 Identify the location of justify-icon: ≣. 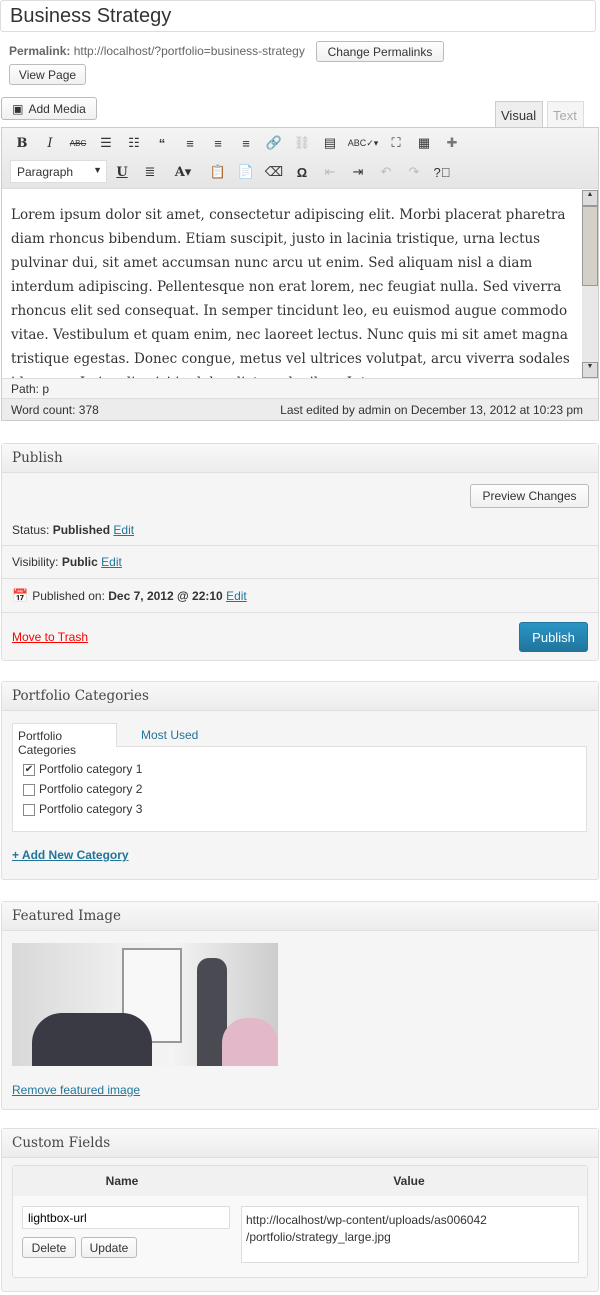
(150, 172).